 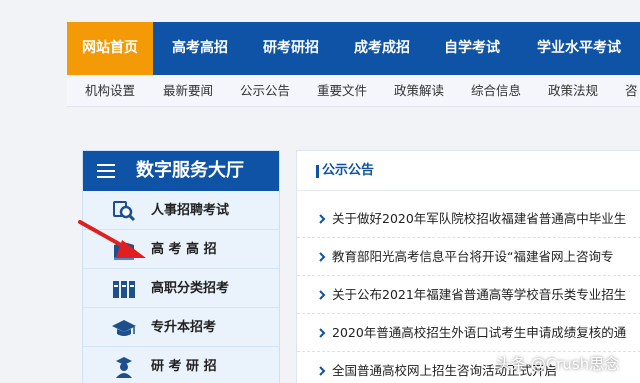 I want to click on list-item: 2020年普通高校招生外语口试考生申请成绩复核的通, so click(x=468, y=333).